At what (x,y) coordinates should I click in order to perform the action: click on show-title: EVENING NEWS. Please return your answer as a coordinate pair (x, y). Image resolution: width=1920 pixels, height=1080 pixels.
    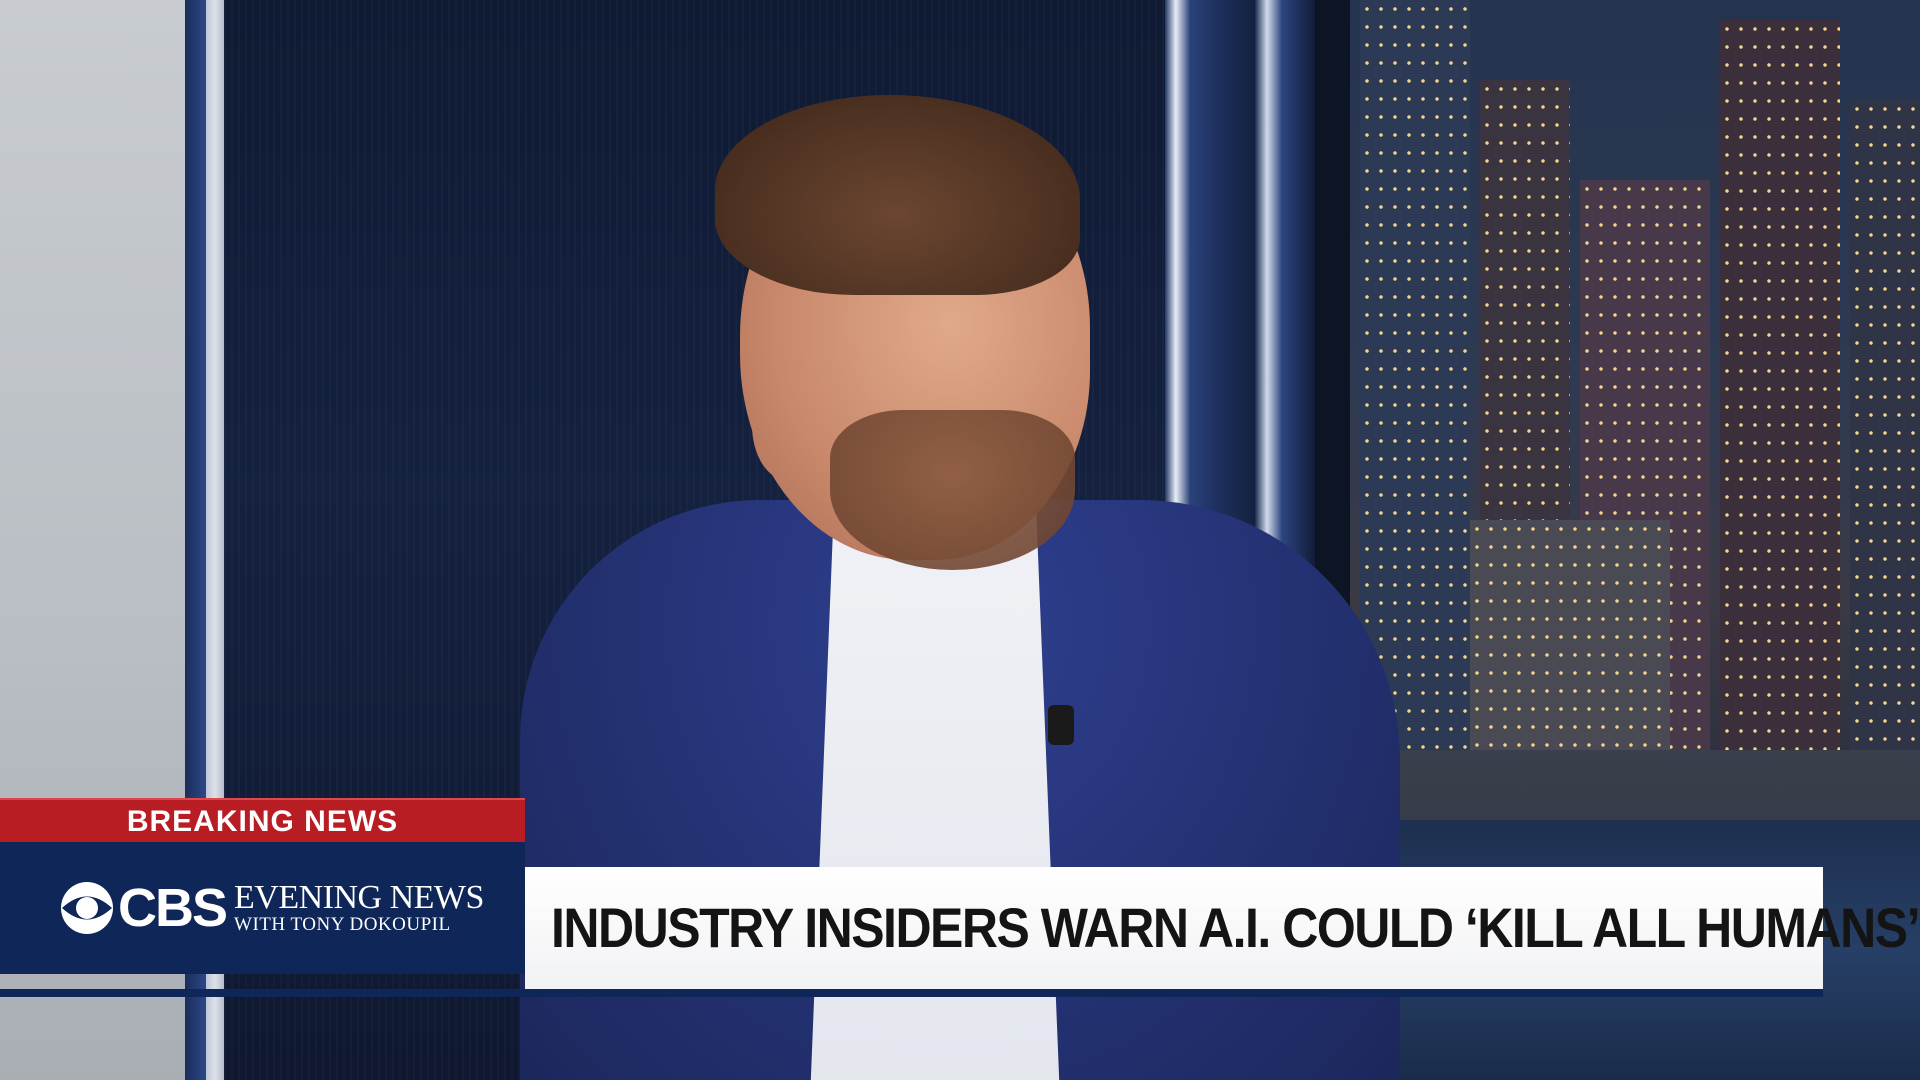
    Looking at the image, I should click on (359, 897).